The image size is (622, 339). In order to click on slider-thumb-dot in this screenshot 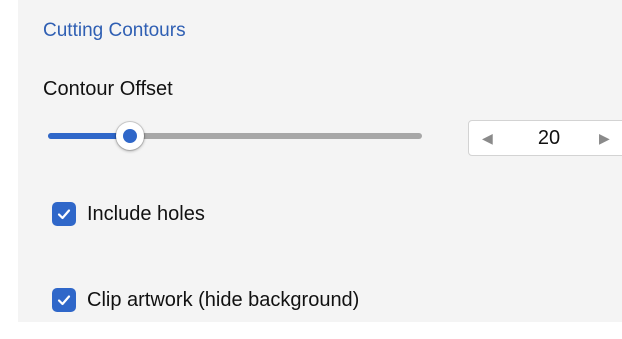, I will do `click(130, 136)`.